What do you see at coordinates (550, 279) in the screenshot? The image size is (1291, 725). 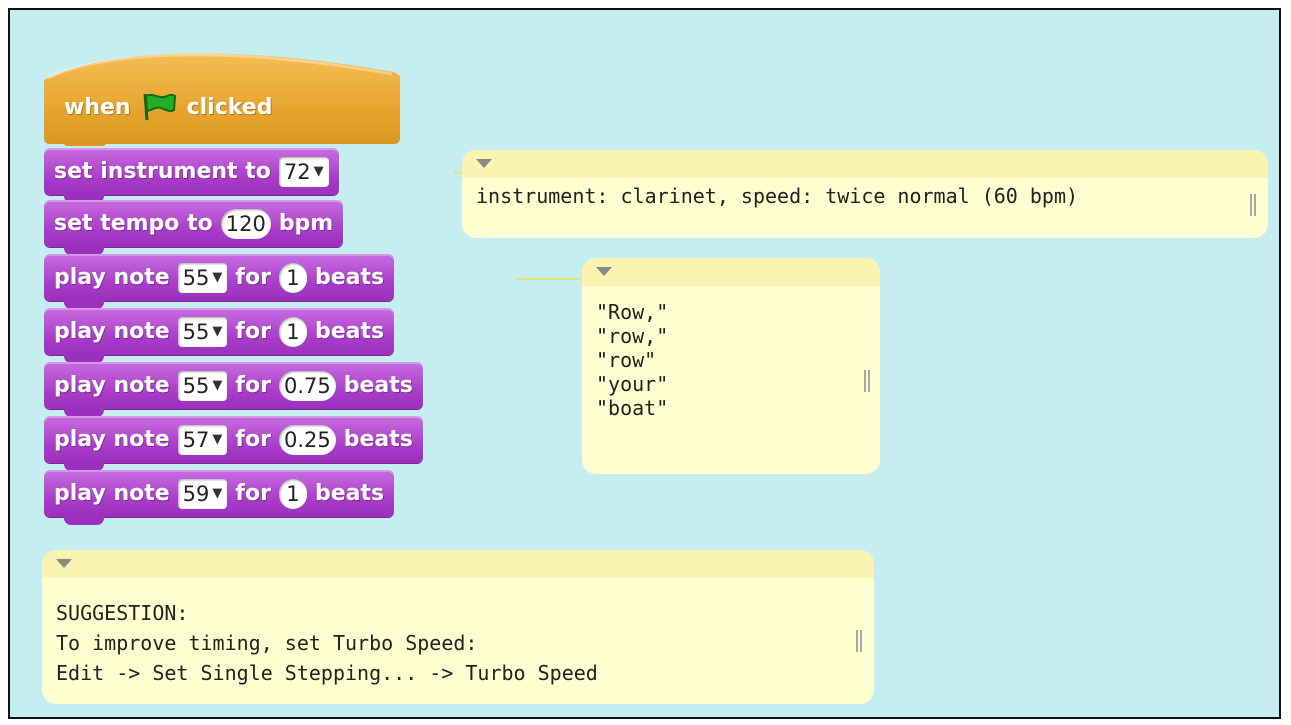 I see `comment-connector` at bounding box center [550, 279].